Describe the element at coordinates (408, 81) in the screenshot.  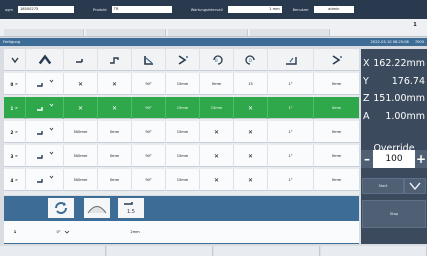
I see `axis-value: 176.74` at that location.